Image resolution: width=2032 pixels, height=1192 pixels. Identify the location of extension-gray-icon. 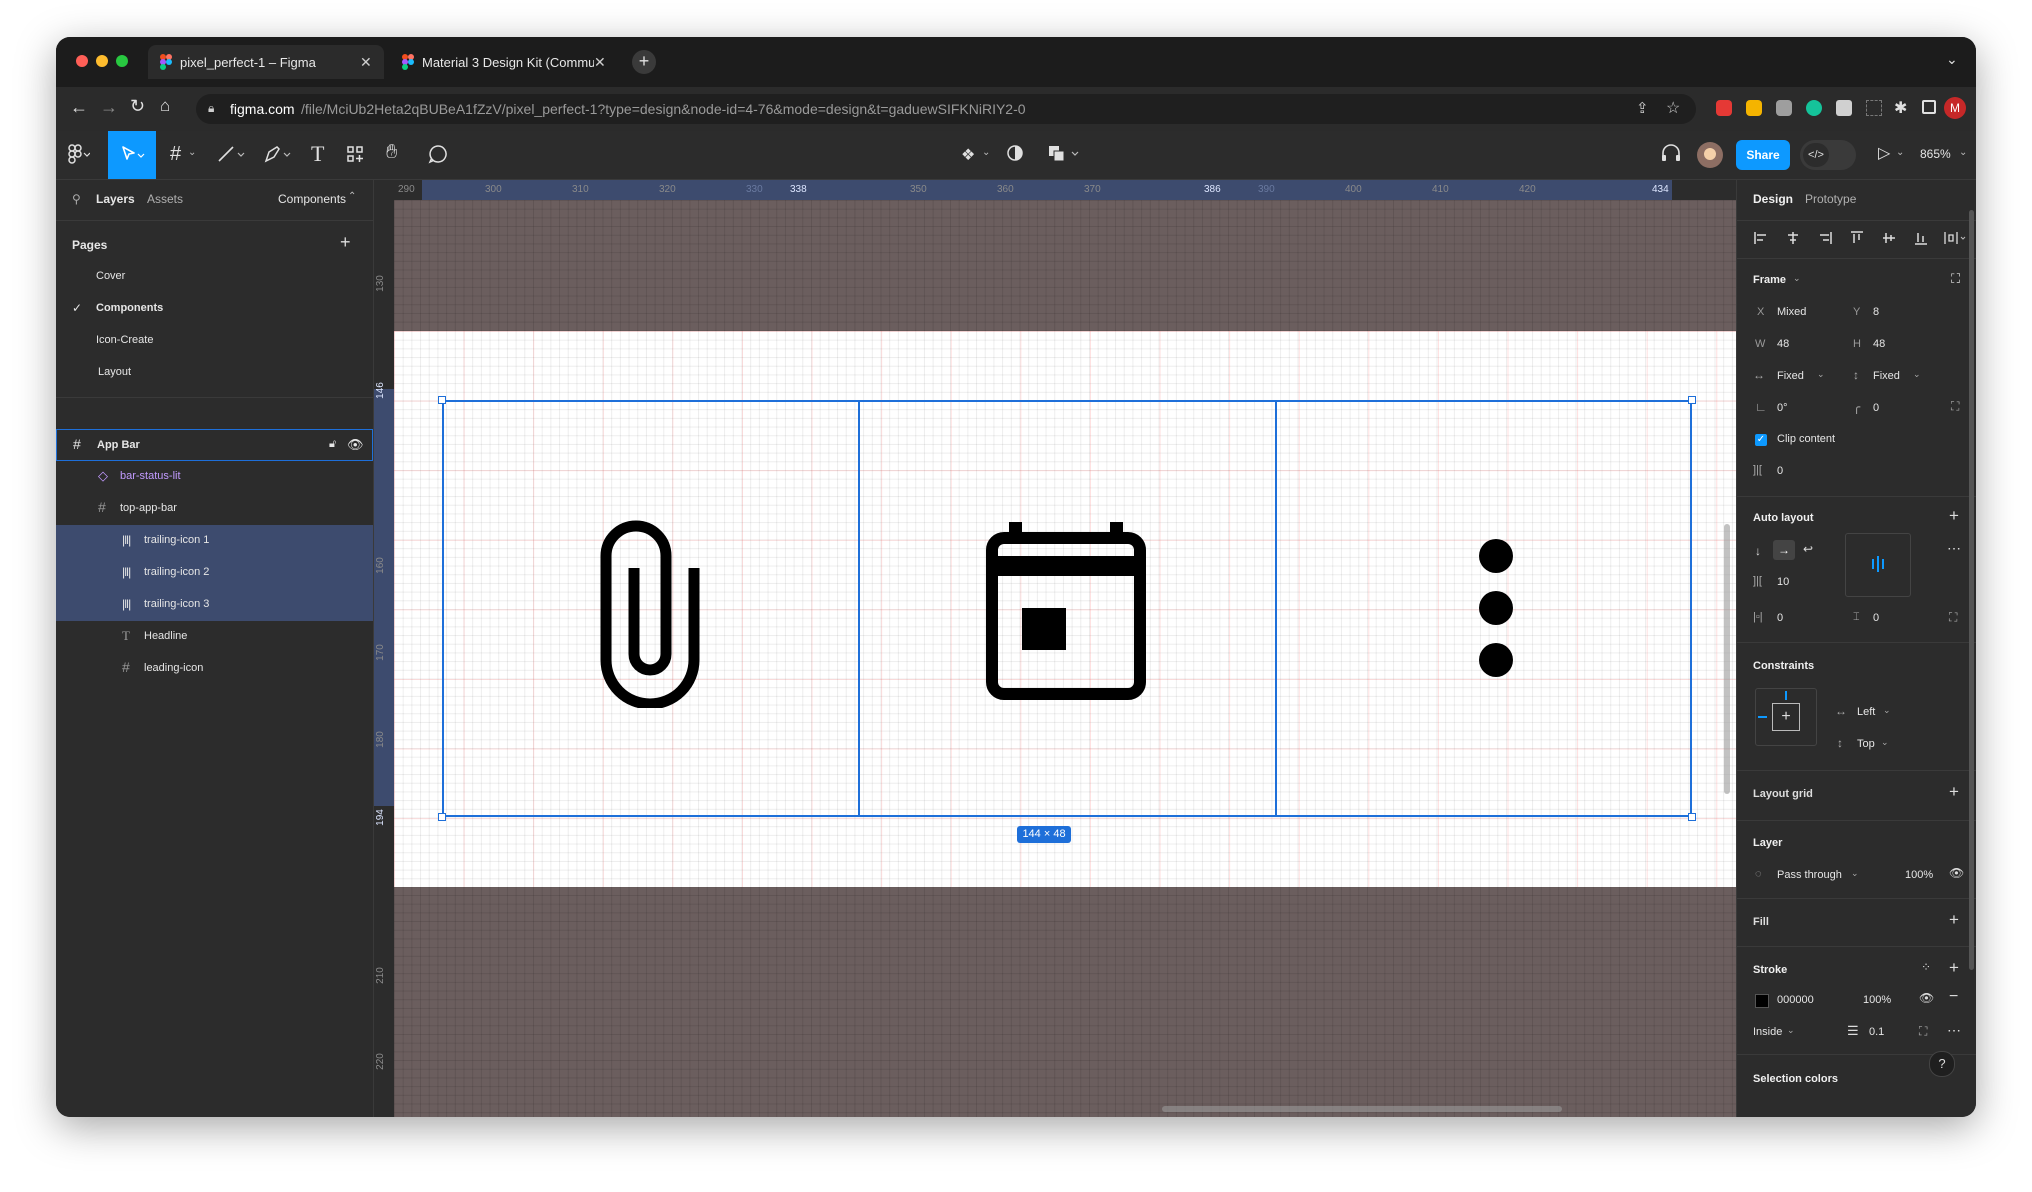
(1844, 108).